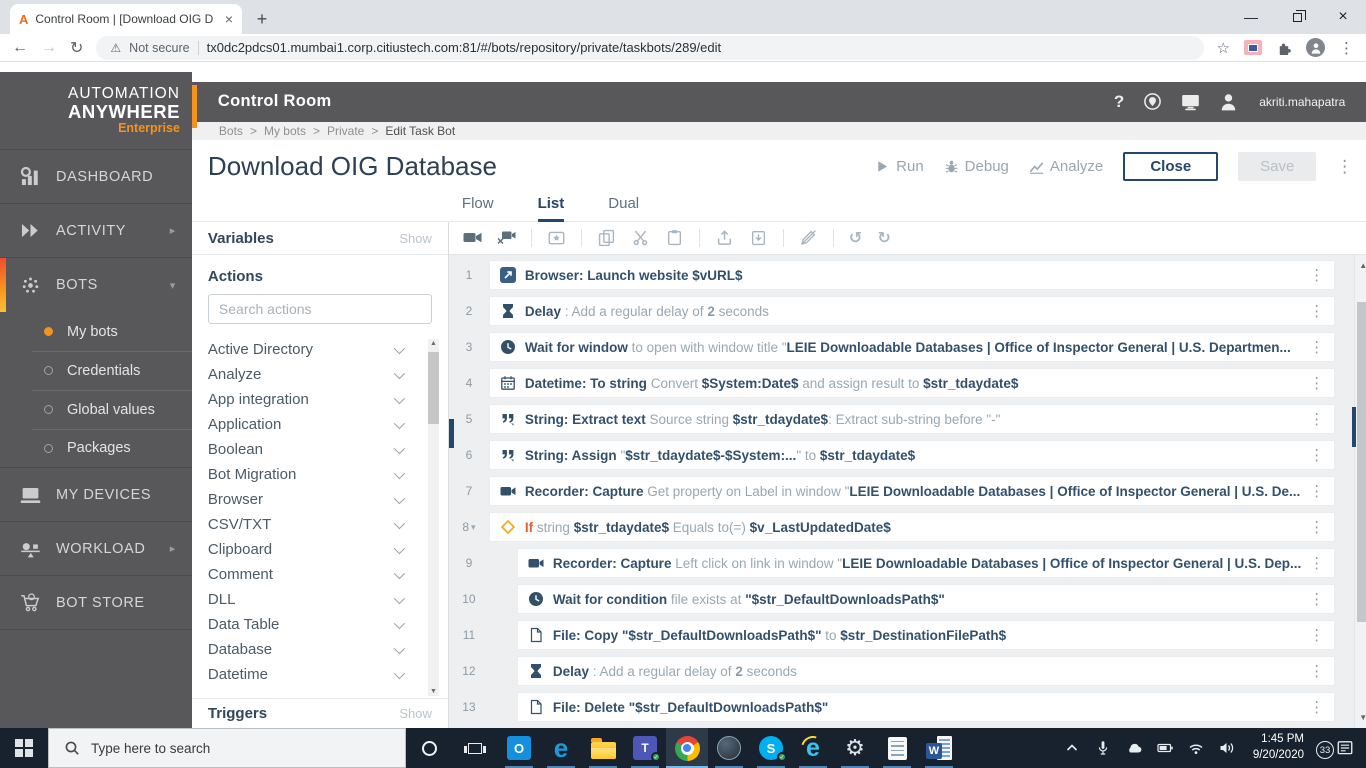 This screenshot has height=768, width=1366. Describe the element at coordinates (1072, 748) in the screenshot. I see `tray-chevron-up-button` at that location.